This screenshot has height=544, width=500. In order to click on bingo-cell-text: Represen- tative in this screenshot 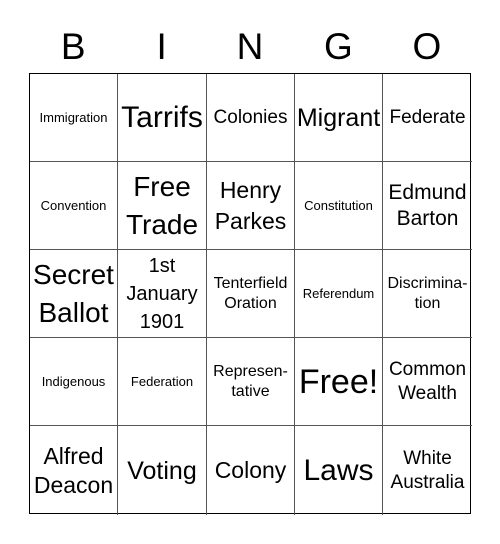, I will do `click(250, 381)`.